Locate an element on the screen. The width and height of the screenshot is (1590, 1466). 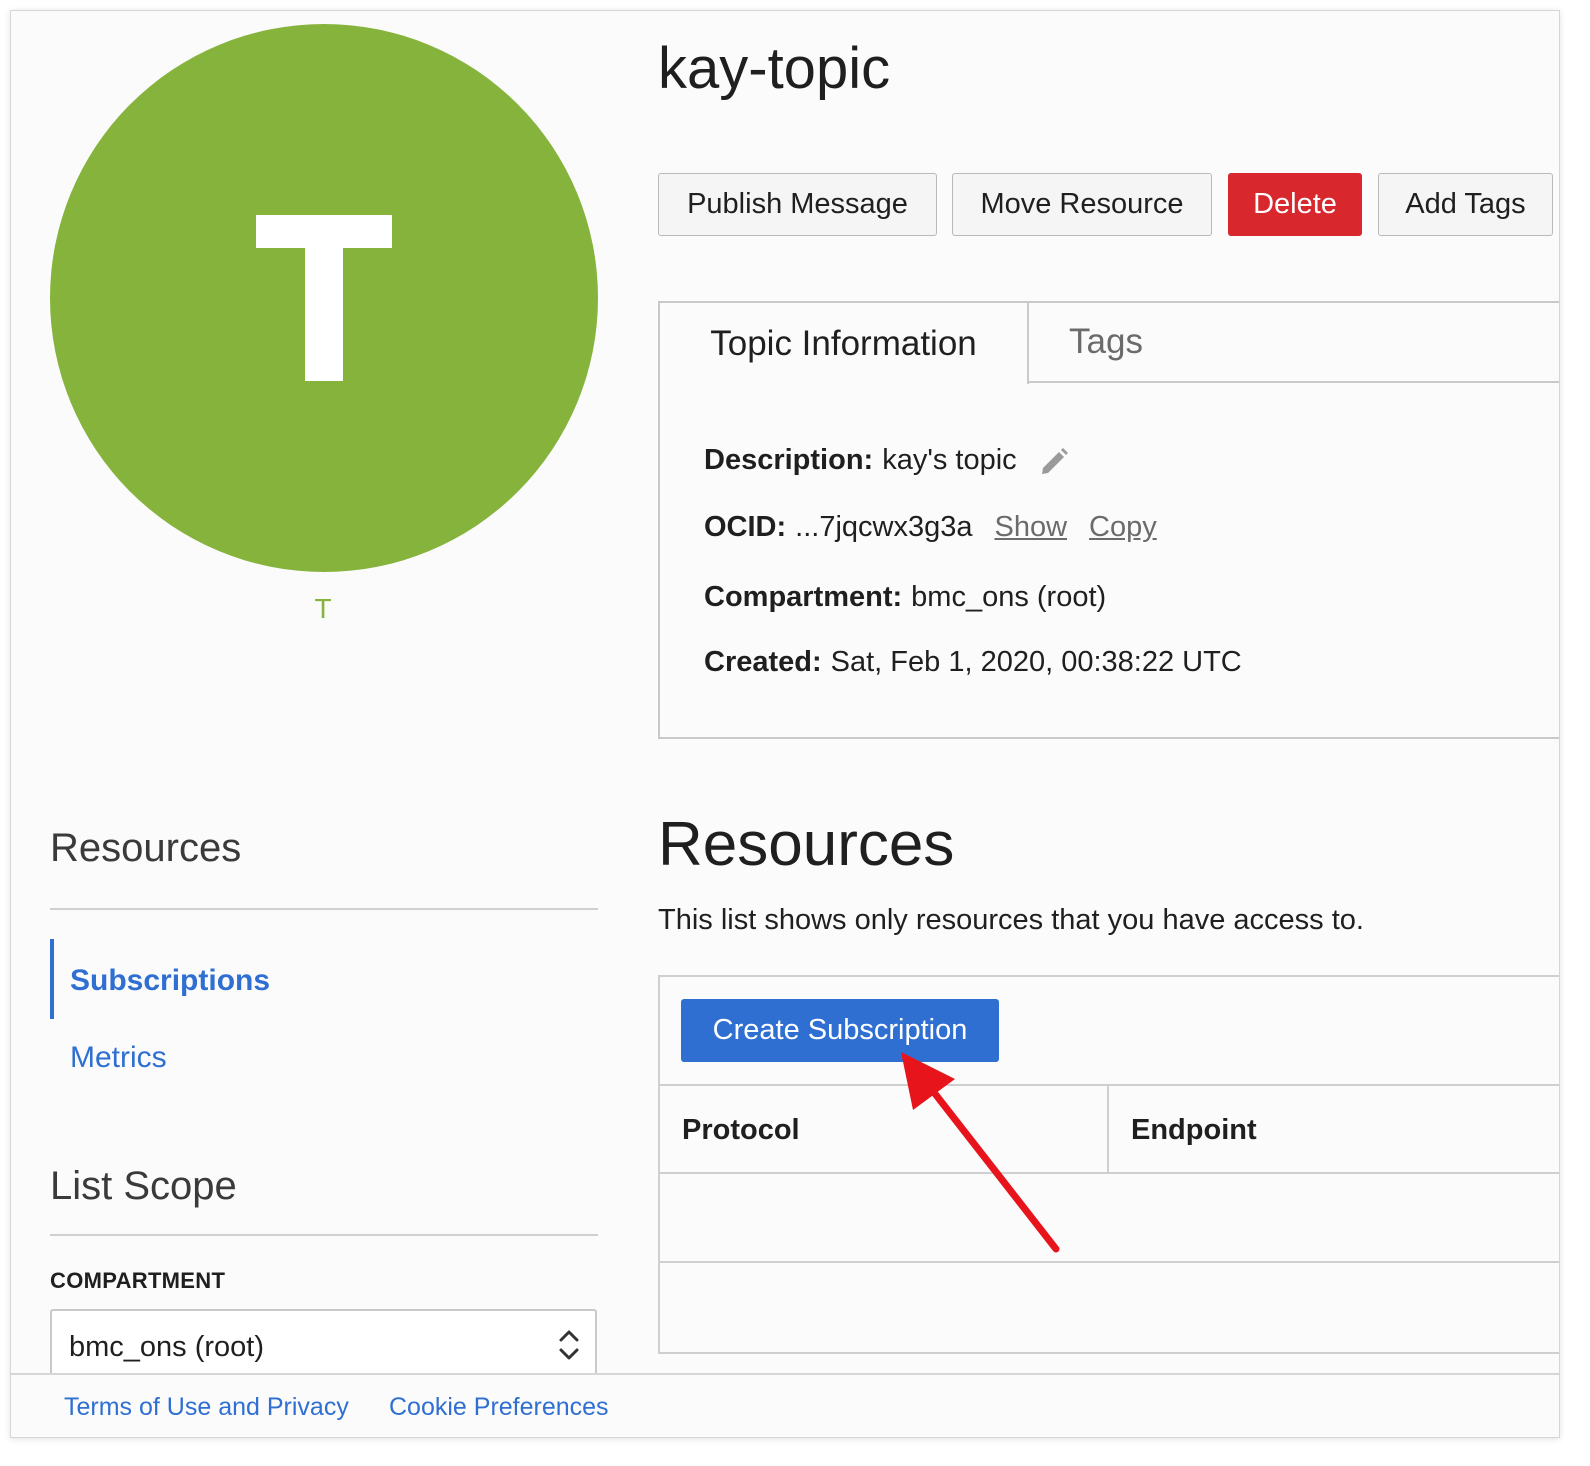
sidebar-item-metrics: Metrics is located at coordinates (118, 1058).